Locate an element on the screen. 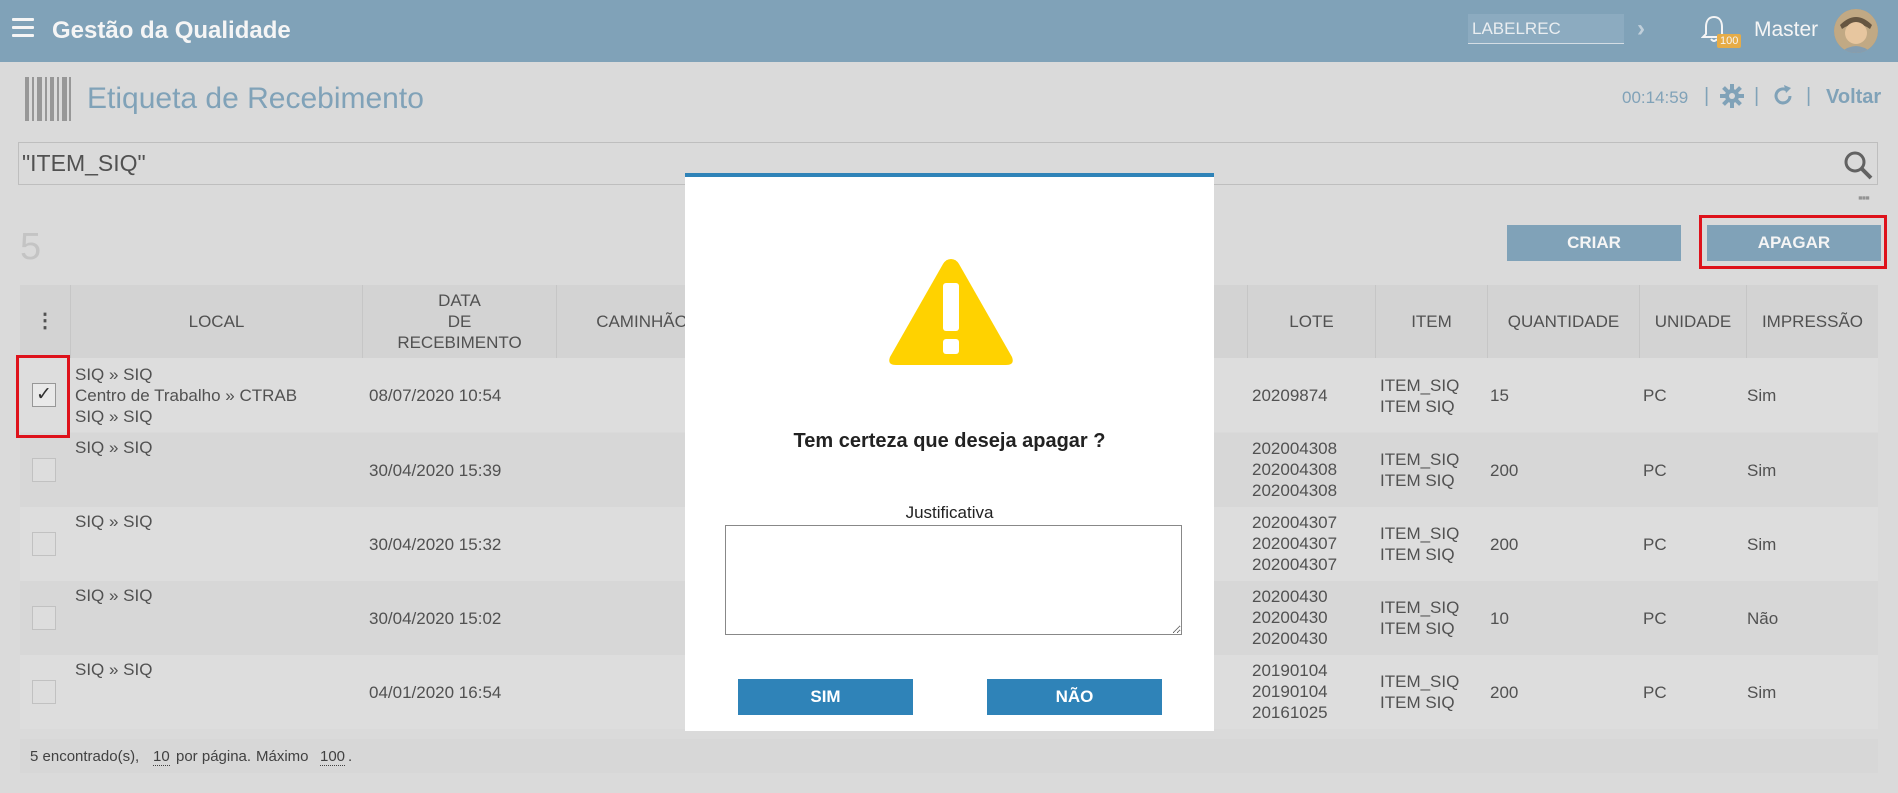 The height and width of the screenshot is (793, 1898). no-button: NÃO is located at coordinates (1074, 697).